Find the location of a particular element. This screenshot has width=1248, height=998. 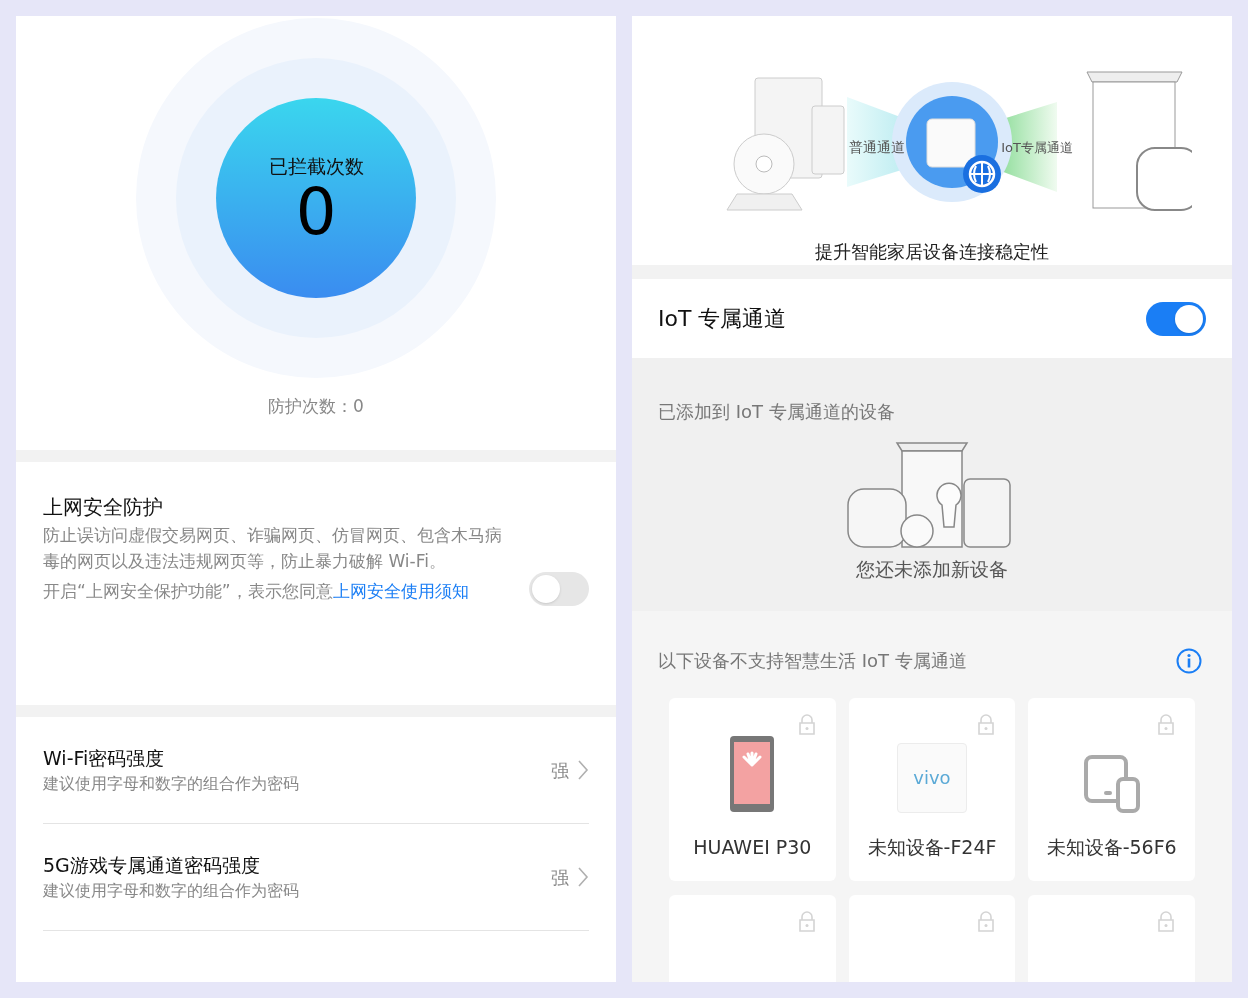

section-title: 上网安全防护 is located at coordinates (103, 507).